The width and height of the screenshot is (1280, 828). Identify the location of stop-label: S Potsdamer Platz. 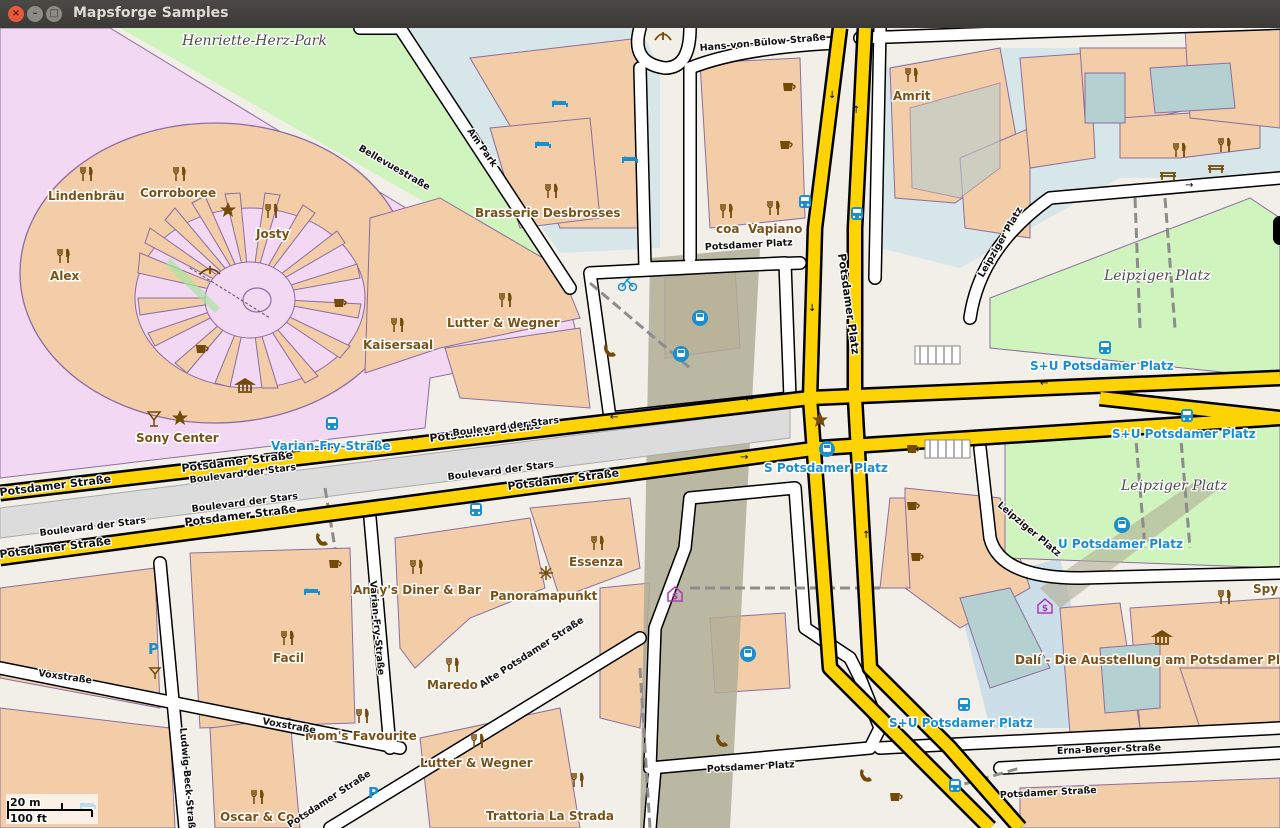
(826, 468).